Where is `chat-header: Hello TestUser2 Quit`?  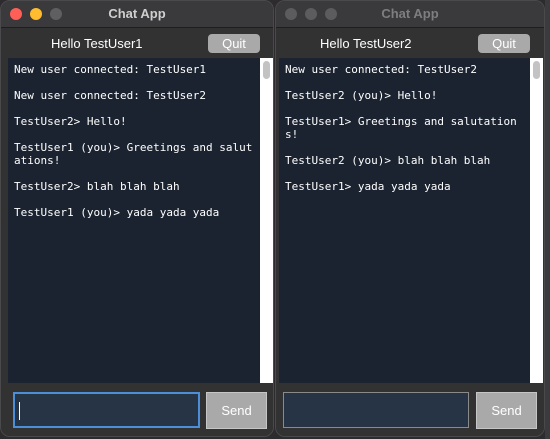
chat-header: Hello TestUser2 Quit is located at coordinates (410, 43).